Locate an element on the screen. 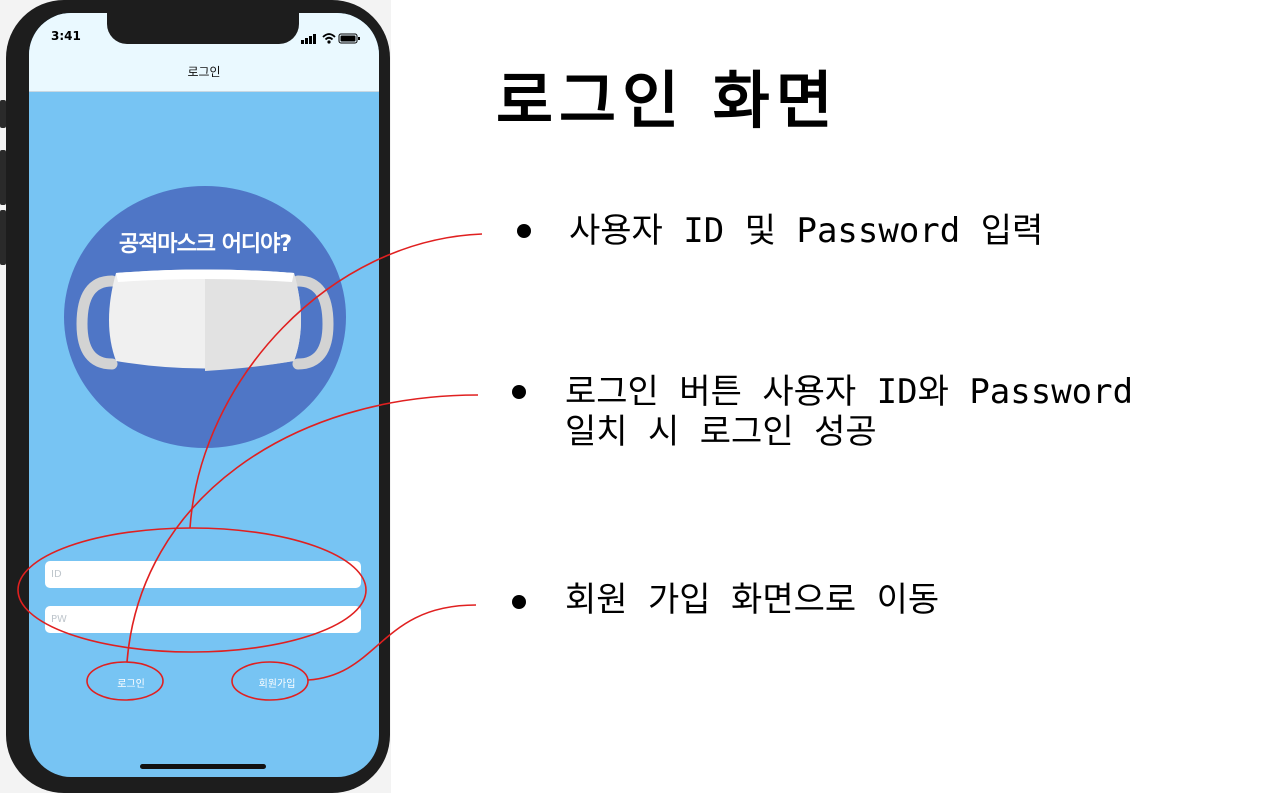 Image resolution: width=1271 pixels, height=793 pixels. battery-icon is located at coordinates (349, 38).